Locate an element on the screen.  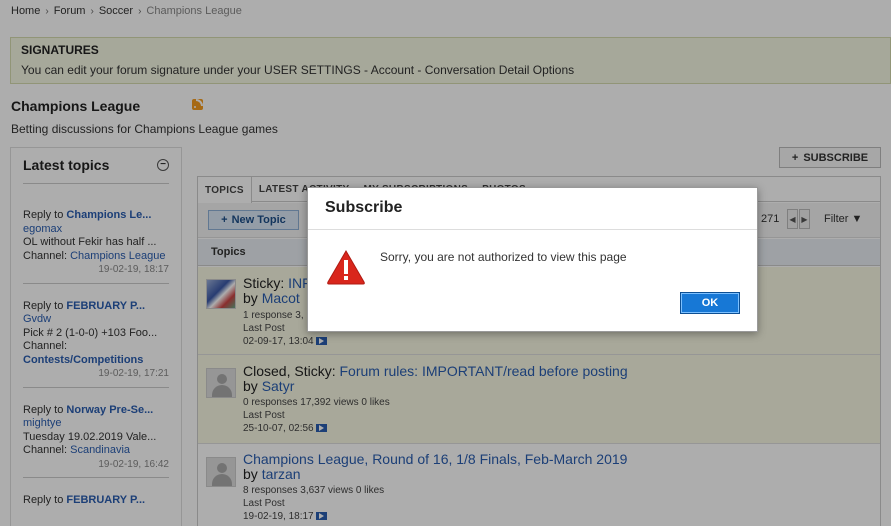
warning-icon is located at coordinates (346, 267).